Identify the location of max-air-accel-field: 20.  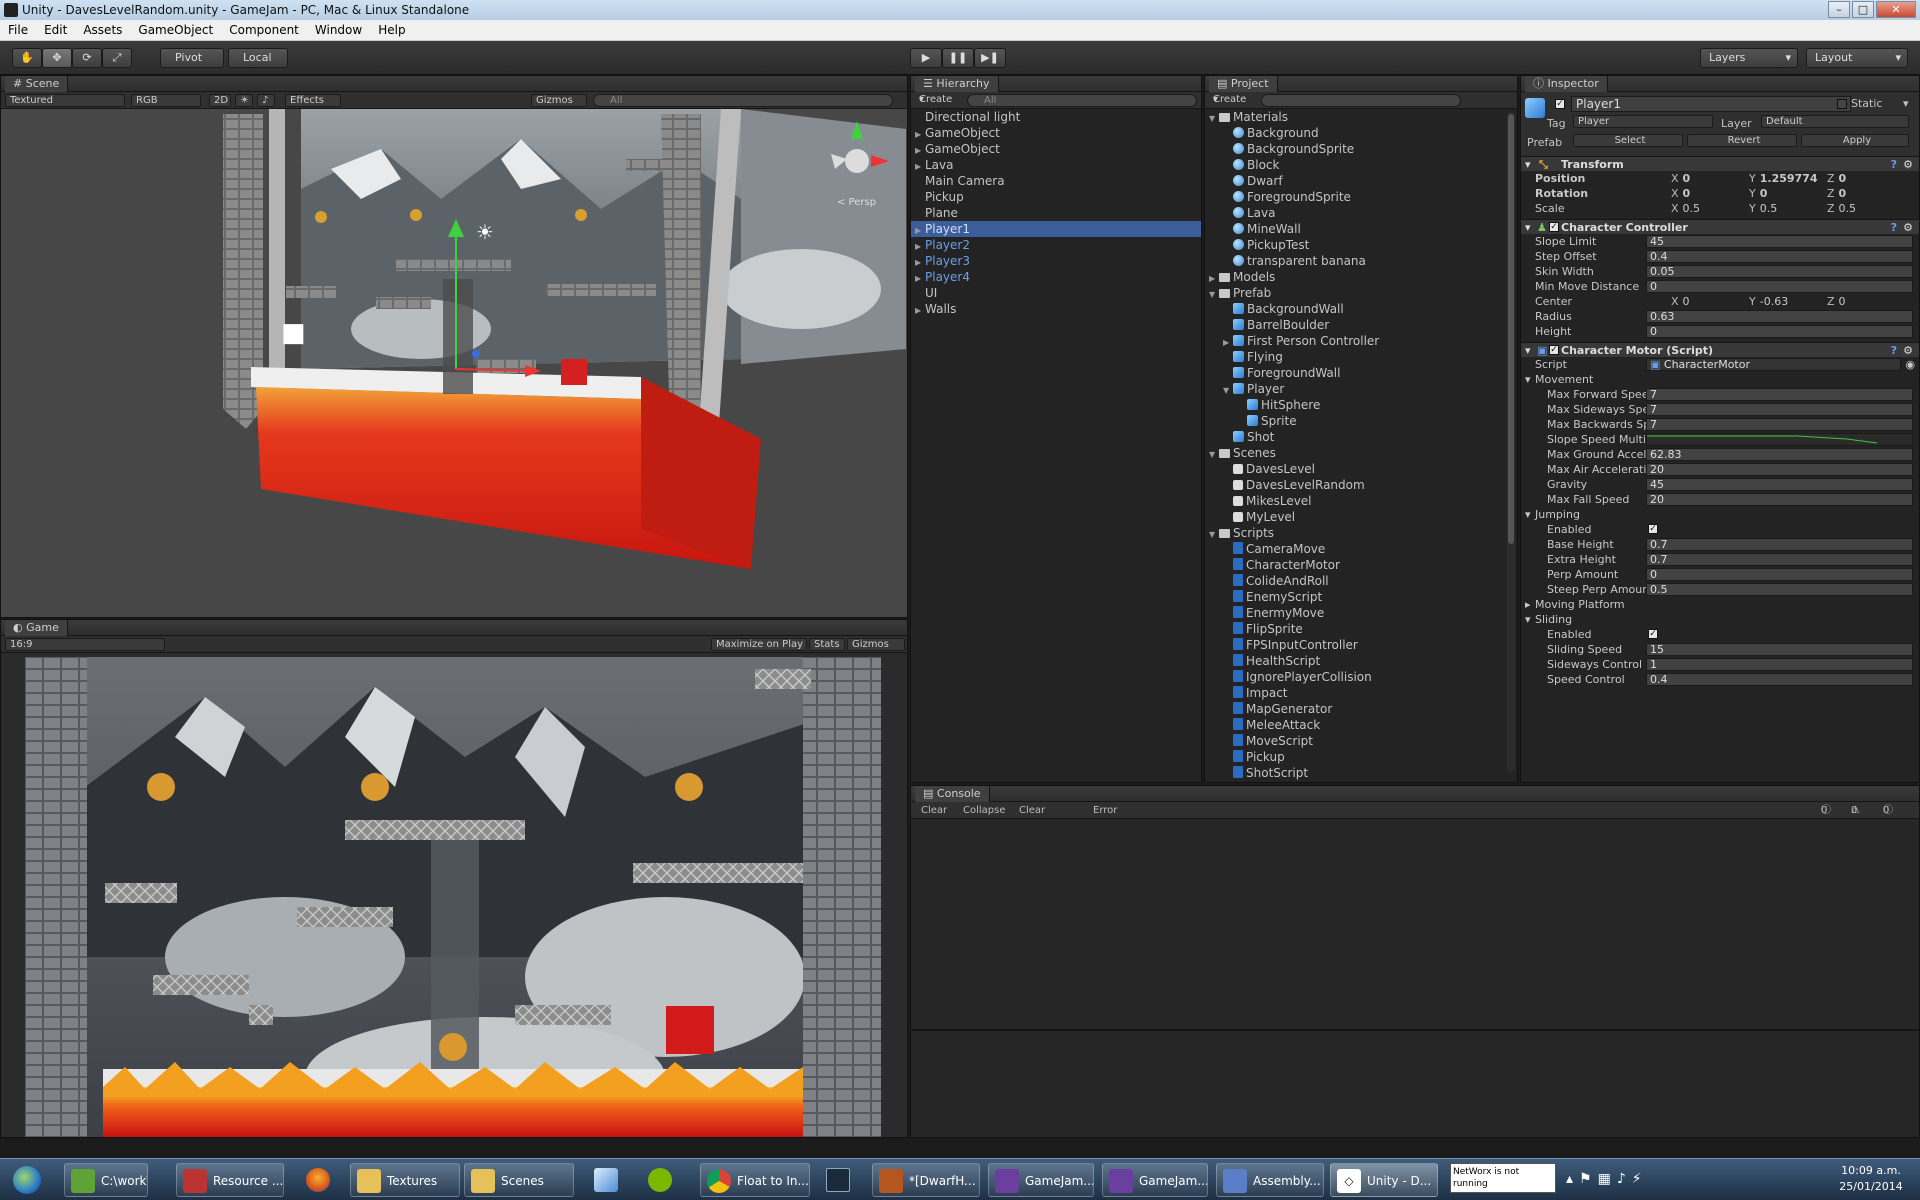
(1779, 469).